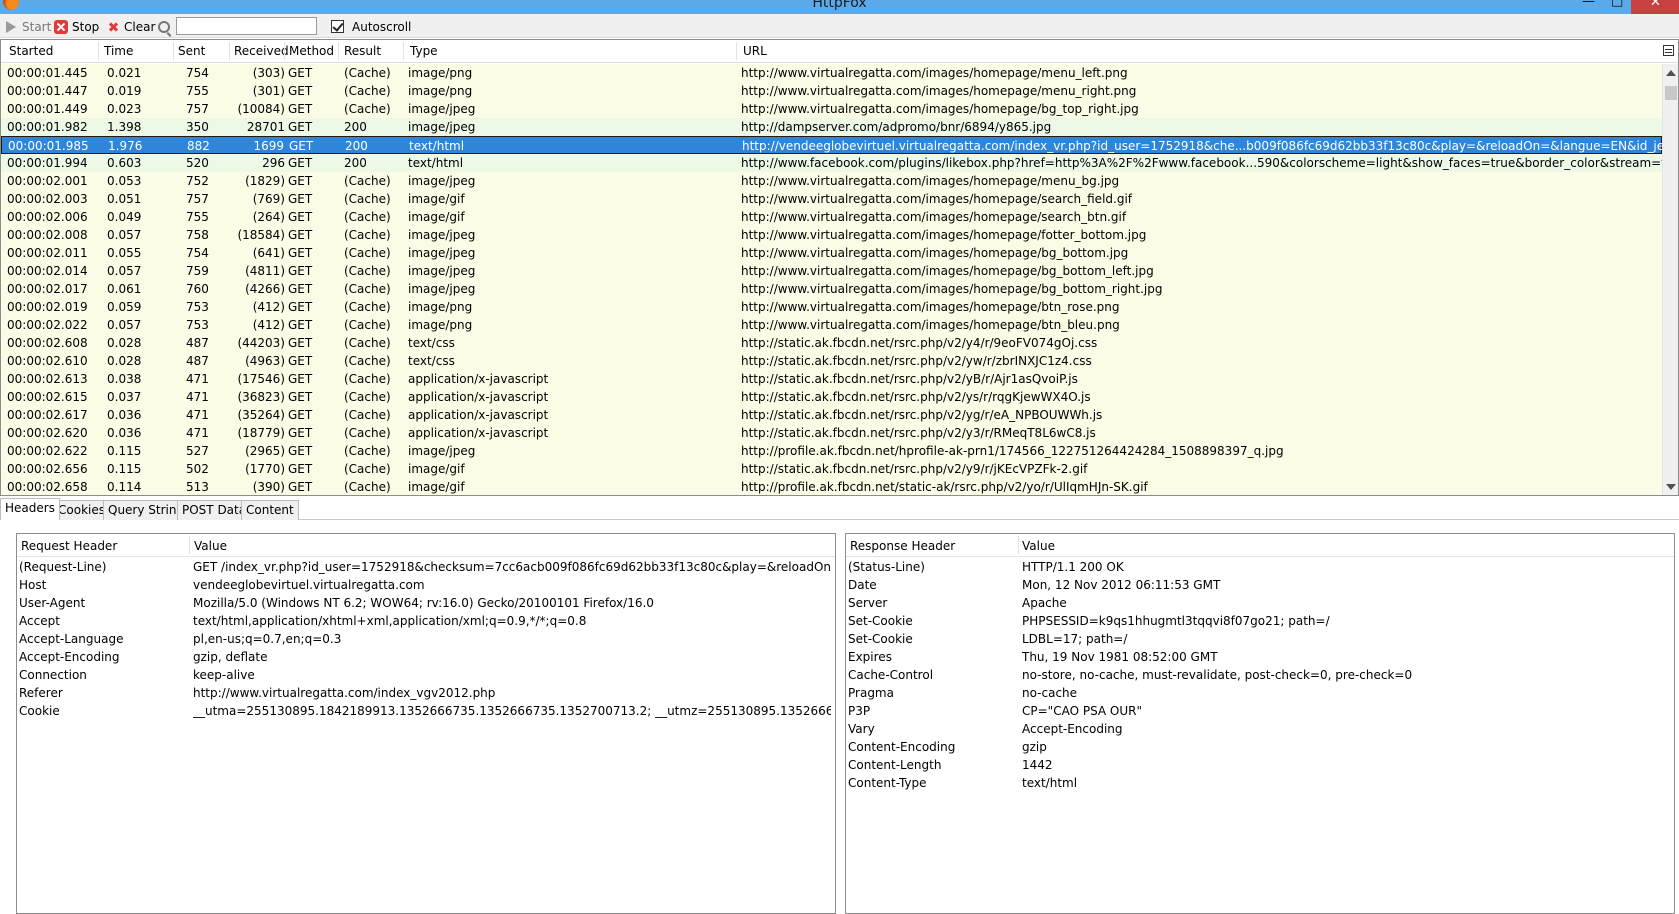 The width and height of the screenshot is (1679, 914). I want to click on cell-type: text/html, so click(436, 163).